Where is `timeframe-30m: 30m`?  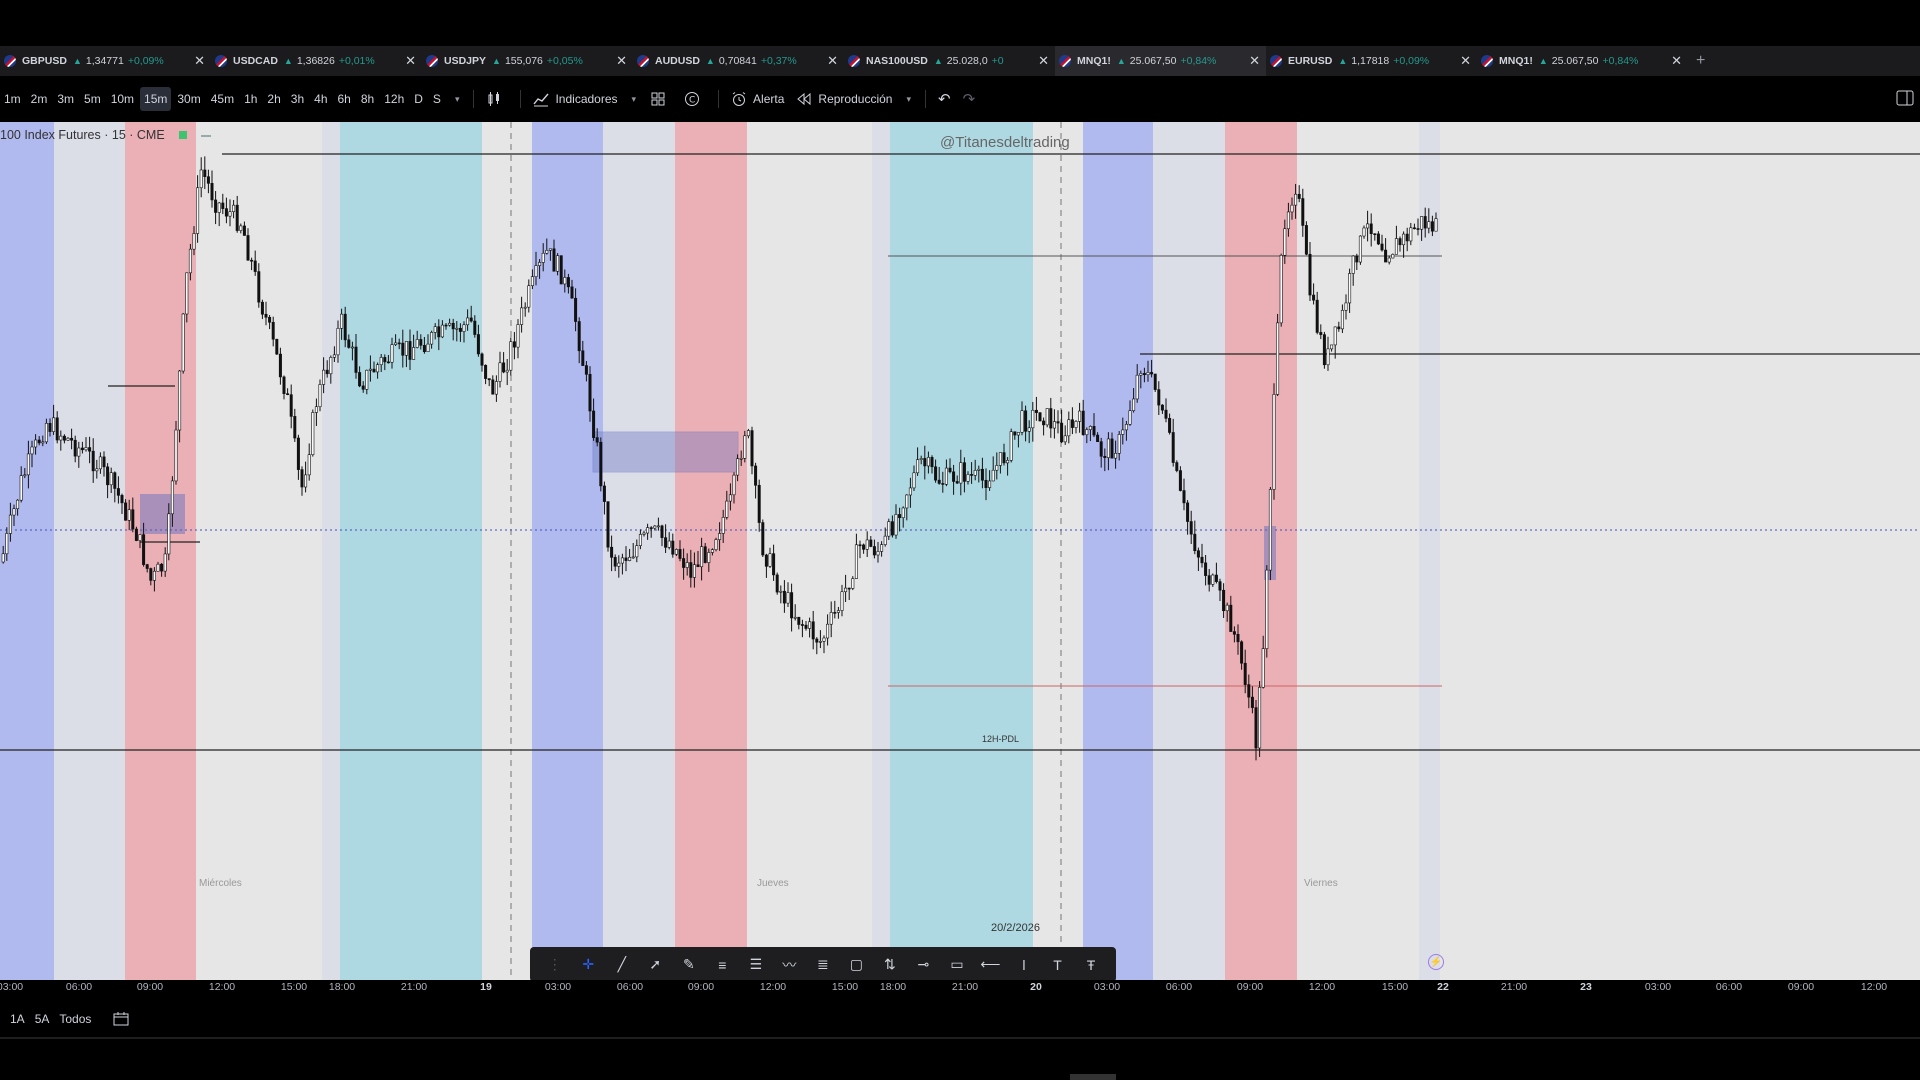 timeframe-30m: 30m is located at coordinates (188, 99).